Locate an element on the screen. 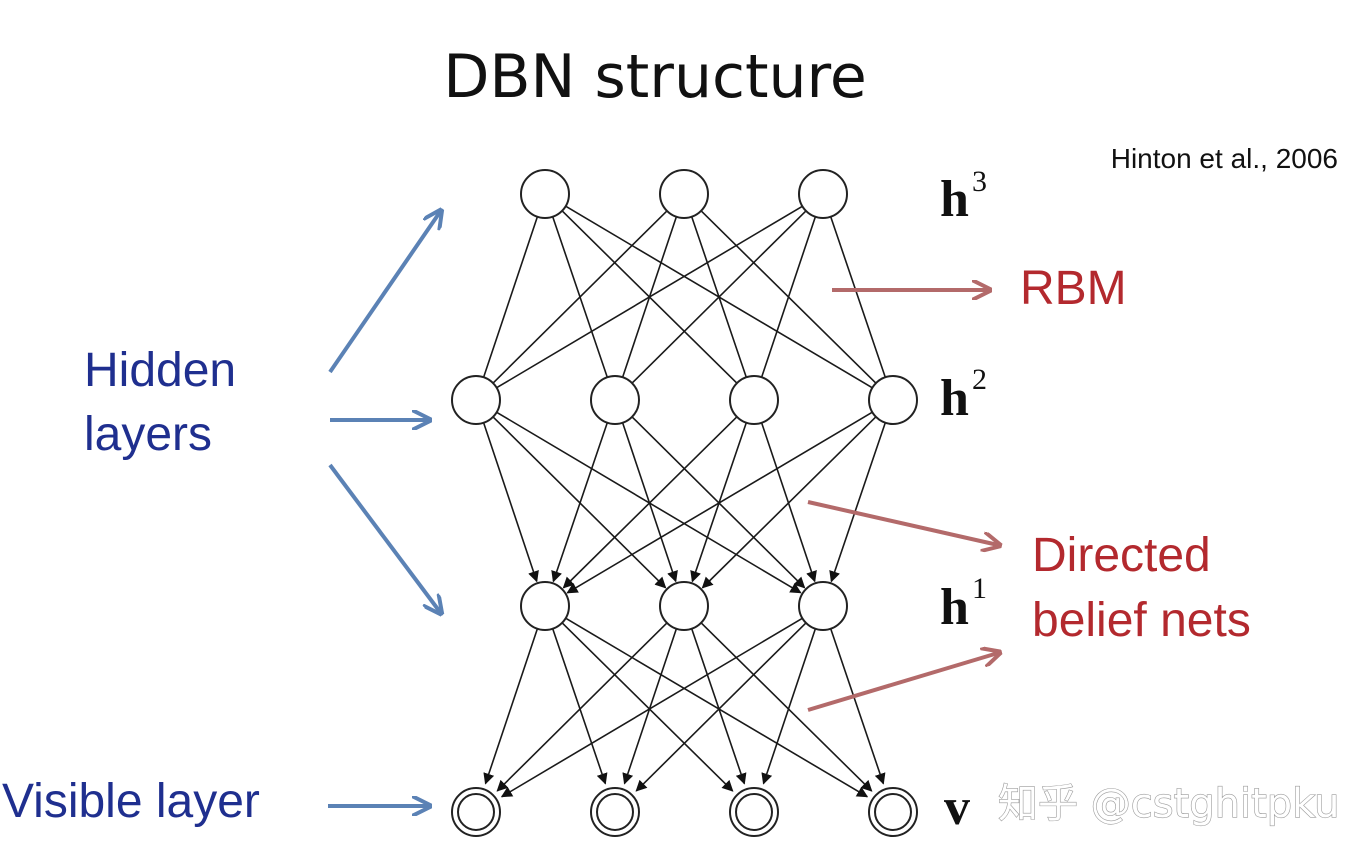 The image size is (1370, 866). directed-belief-nets-label-line2: belief nets is located at coordinates (1141, 620).